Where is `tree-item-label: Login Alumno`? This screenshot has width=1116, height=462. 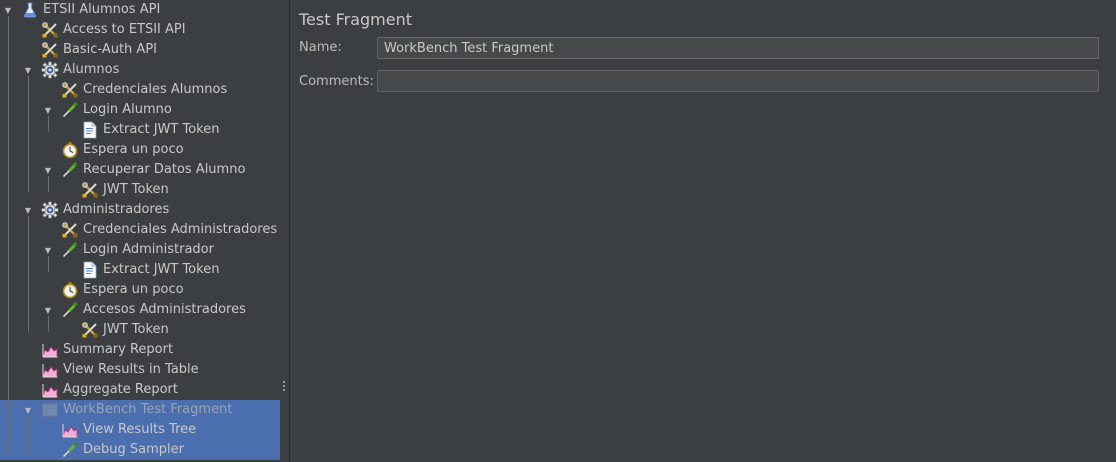
tree-item-label: Login Alumno is located at coordinates (127, 109).